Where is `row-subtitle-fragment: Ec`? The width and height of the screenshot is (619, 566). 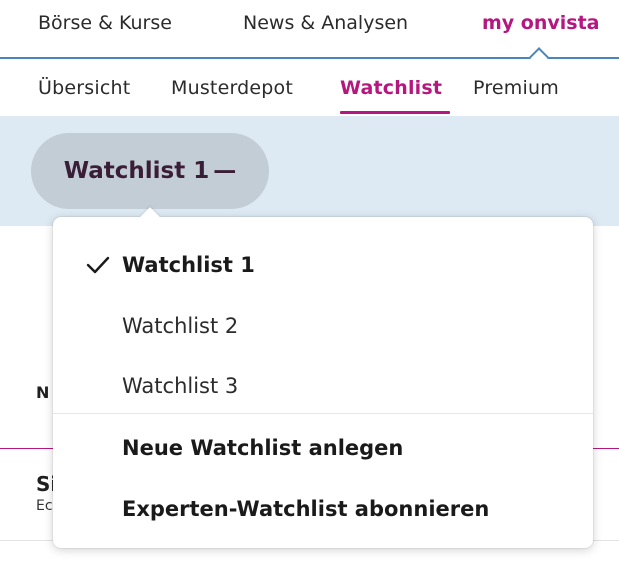
row-subtitle-fragment: Ec is located at coordinates (44, 506).